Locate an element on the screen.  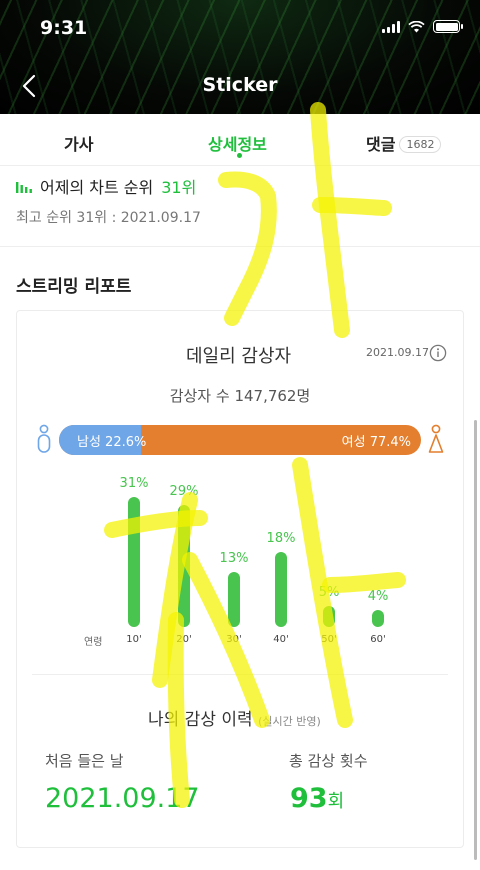
report-date: 2021.09.17 is located at coordinates (397, 352).